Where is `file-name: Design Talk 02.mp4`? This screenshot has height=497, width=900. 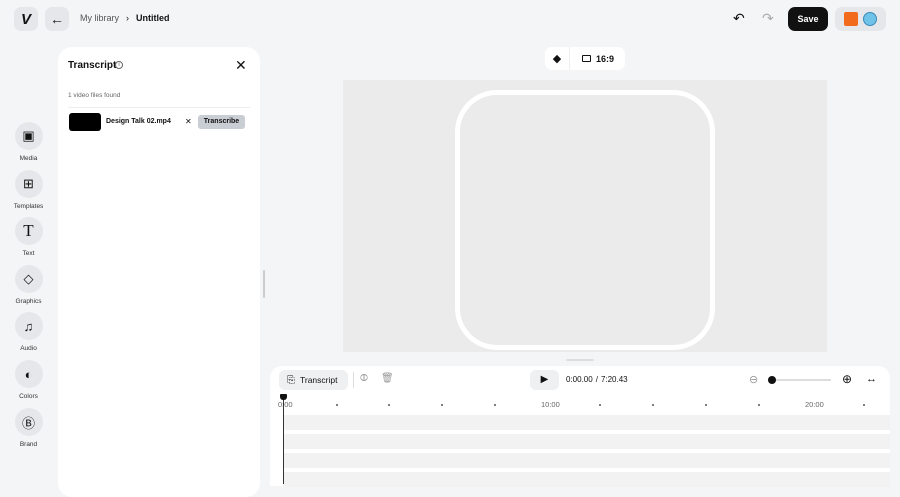 file-name: Design Talk 02.mp4 is located at coordinates (138, 121).